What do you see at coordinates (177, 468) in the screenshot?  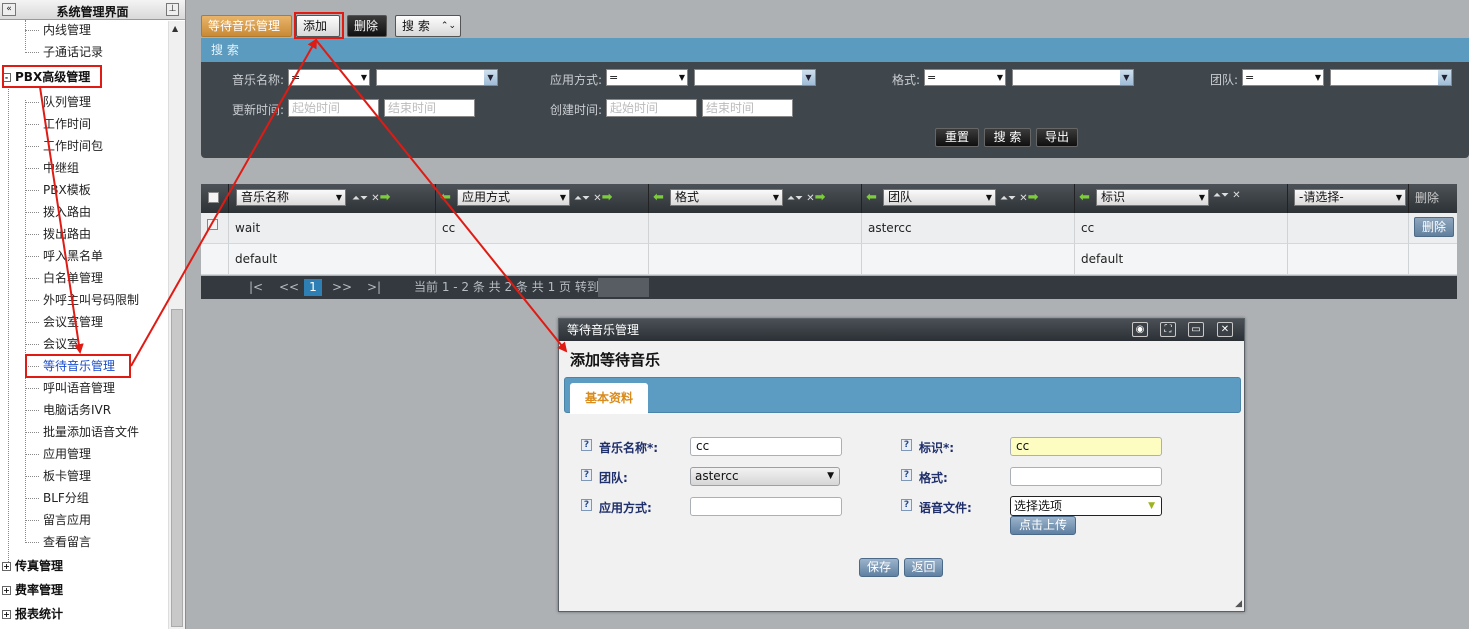 I see `scrollbar-thumb` at bounding box center [177, 468].